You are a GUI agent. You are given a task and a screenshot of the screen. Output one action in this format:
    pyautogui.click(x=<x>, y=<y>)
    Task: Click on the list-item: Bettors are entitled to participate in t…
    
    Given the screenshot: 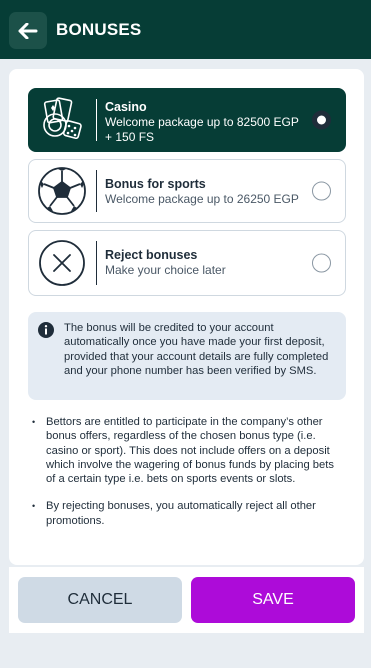 What is the action you would take?
    pyautogui.click(x=187, y=450)
    